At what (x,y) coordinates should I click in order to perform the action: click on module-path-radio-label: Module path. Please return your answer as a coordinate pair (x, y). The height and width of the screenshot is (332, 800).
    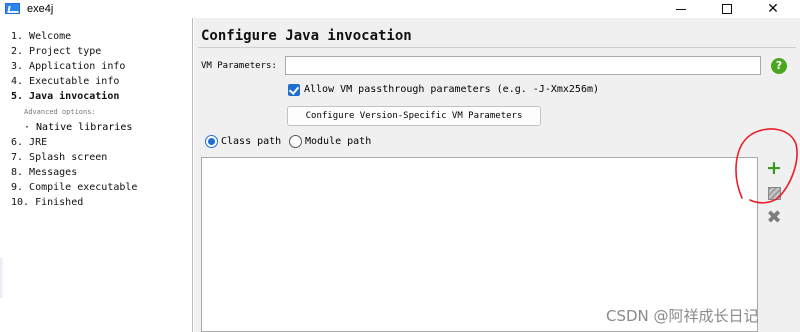
    Looking at the image, I should click on (338, 141).